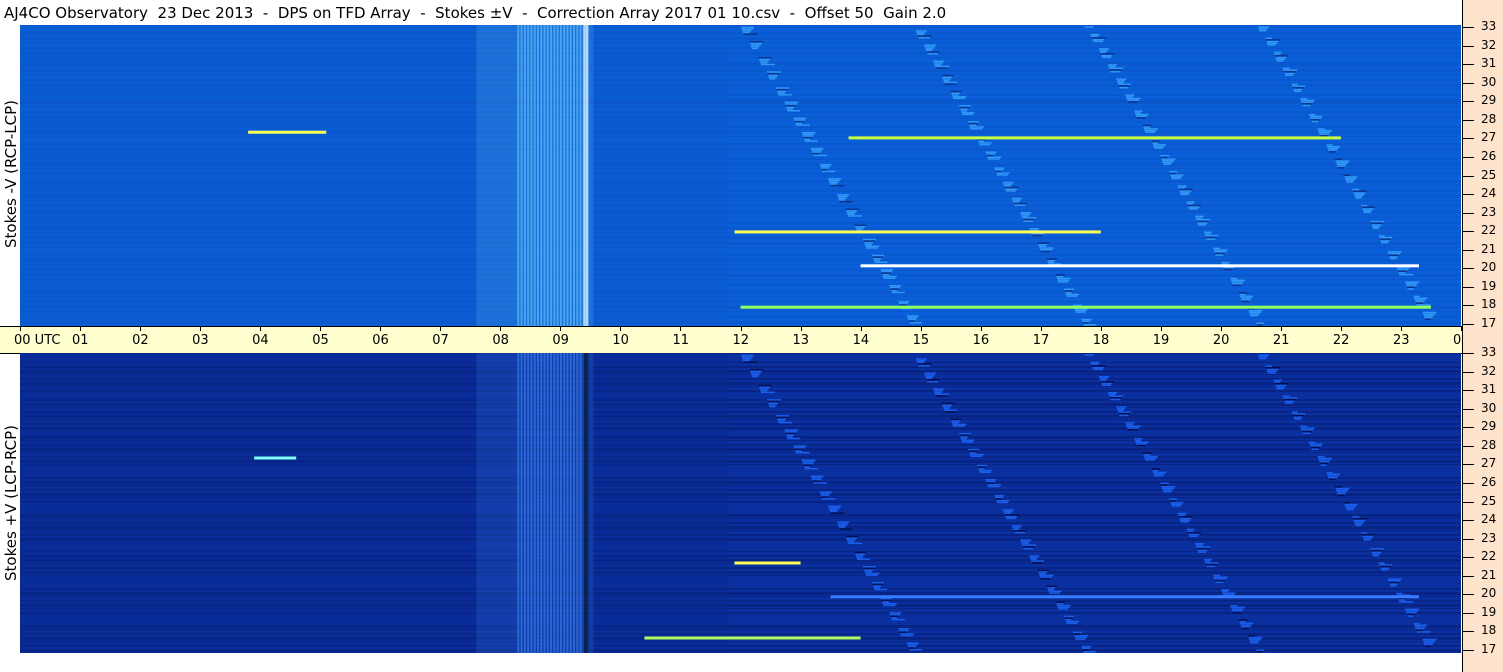 The height and width of the screenshot is (672, 1503). What do you see at coordinates (1489, 119) in the screenshot?
I see `frequency-tick-label: 28` at bounding box center [1489, 119].